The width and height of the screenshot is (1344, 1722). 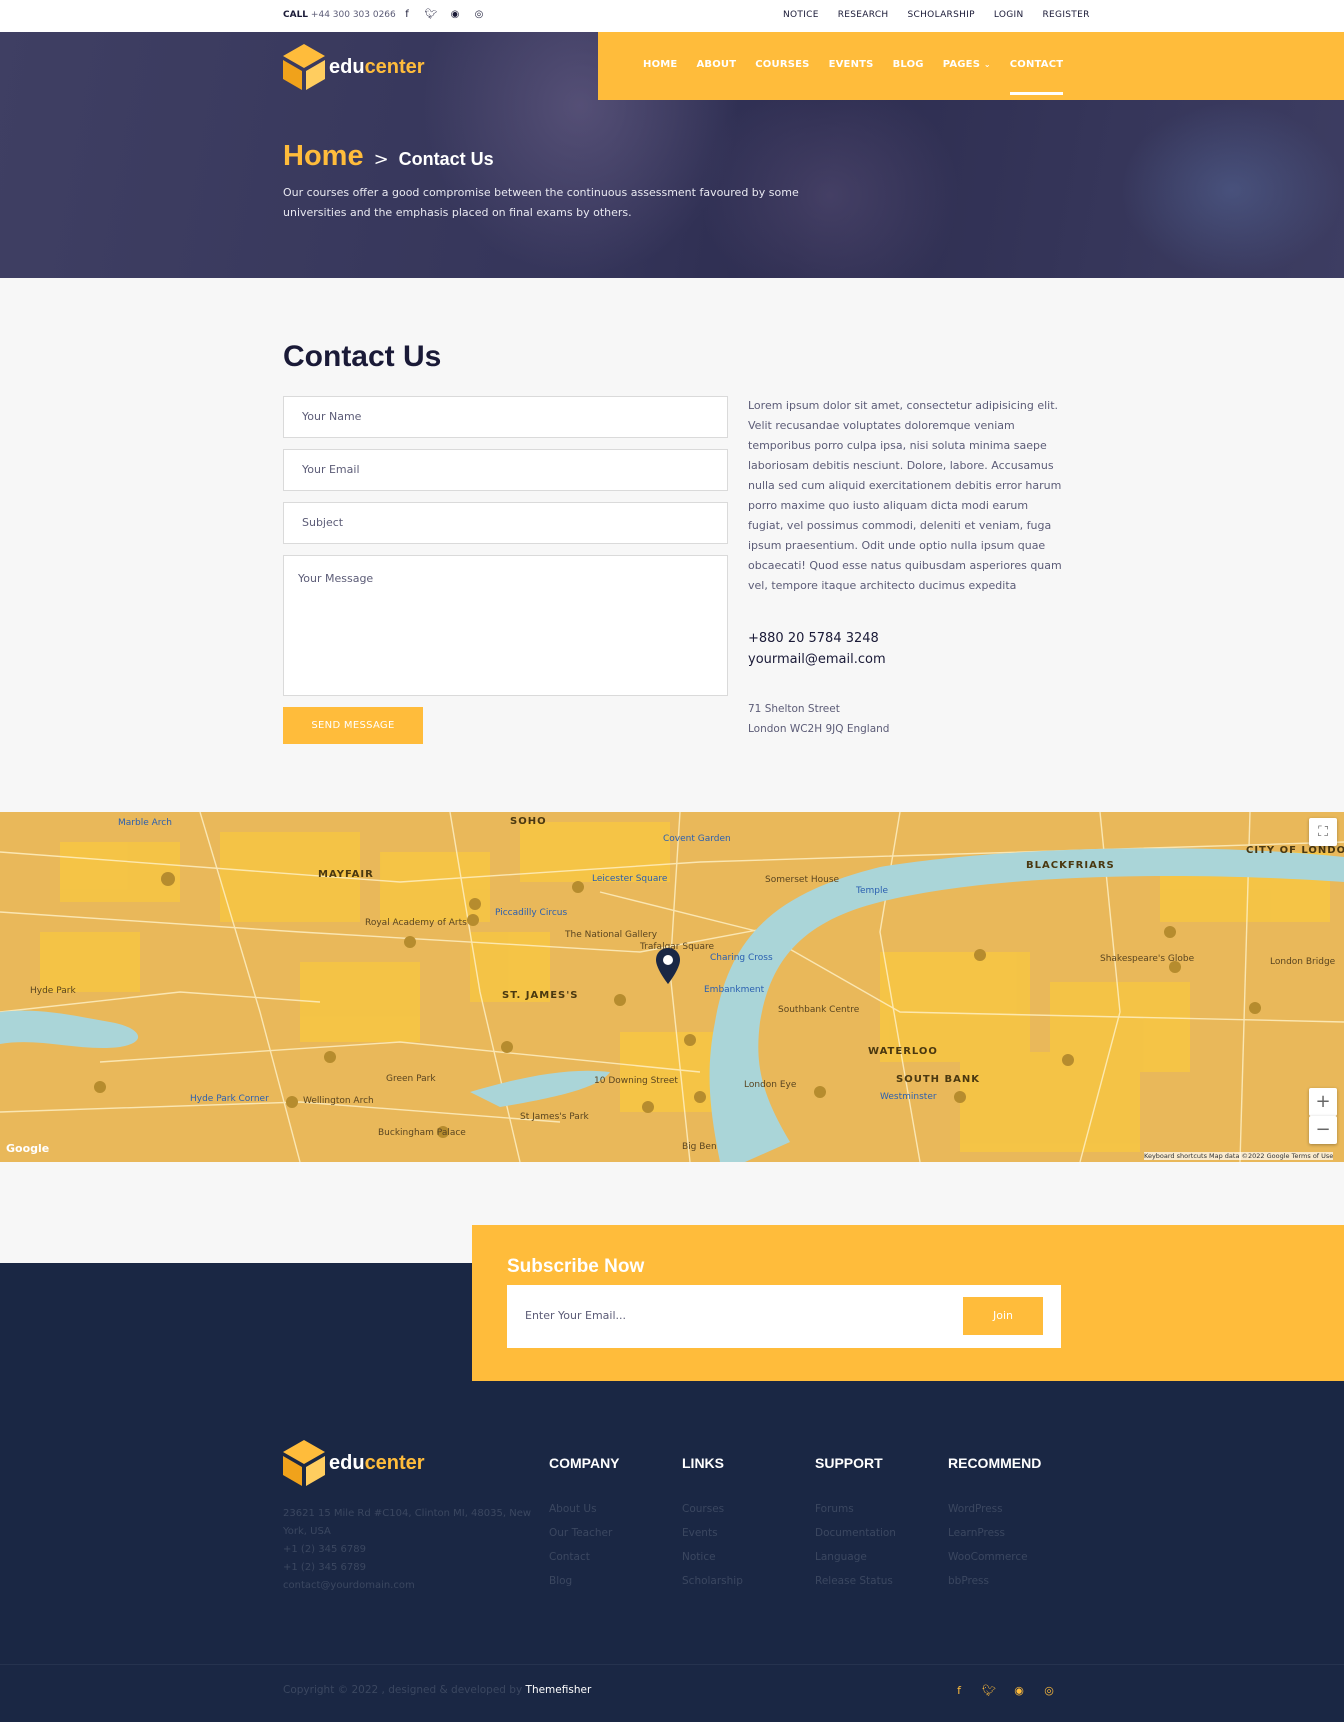 I want to click on footer-link: Courses, so click(x=752, y=1509).